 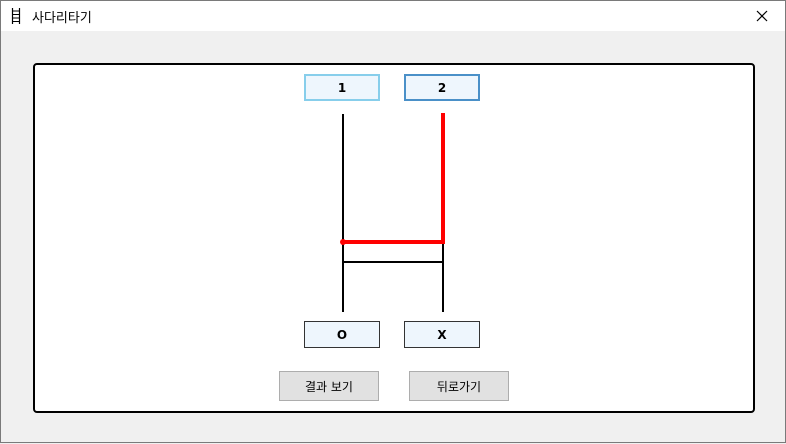 I want to click on start-label-2: 2, so click(x=442, y=87).